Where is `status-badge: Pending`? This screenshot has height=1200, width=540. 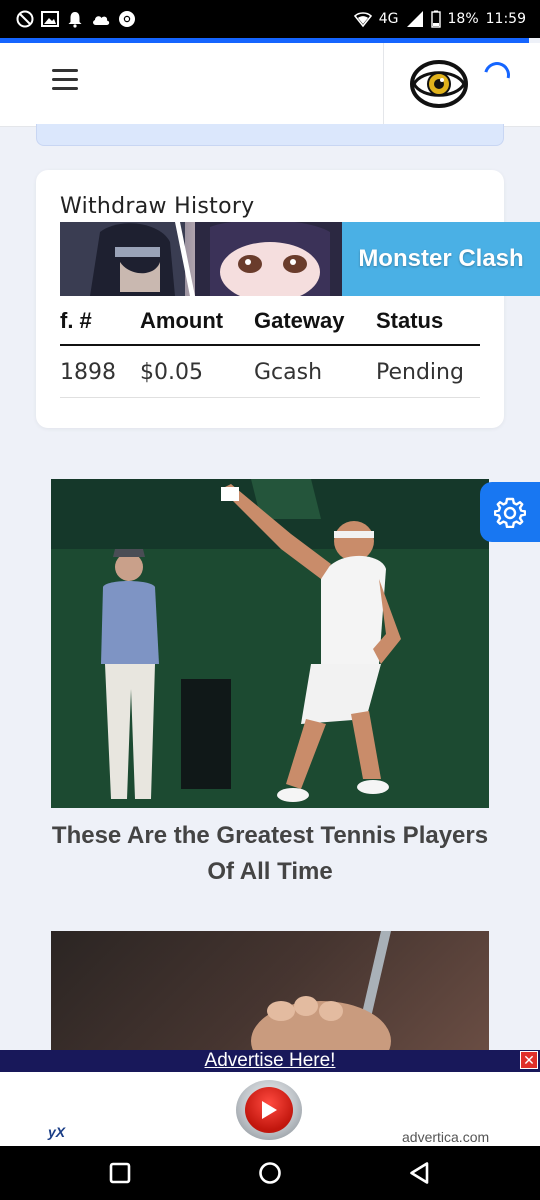
status-badge: Pending is located at coordinates (428, 371).